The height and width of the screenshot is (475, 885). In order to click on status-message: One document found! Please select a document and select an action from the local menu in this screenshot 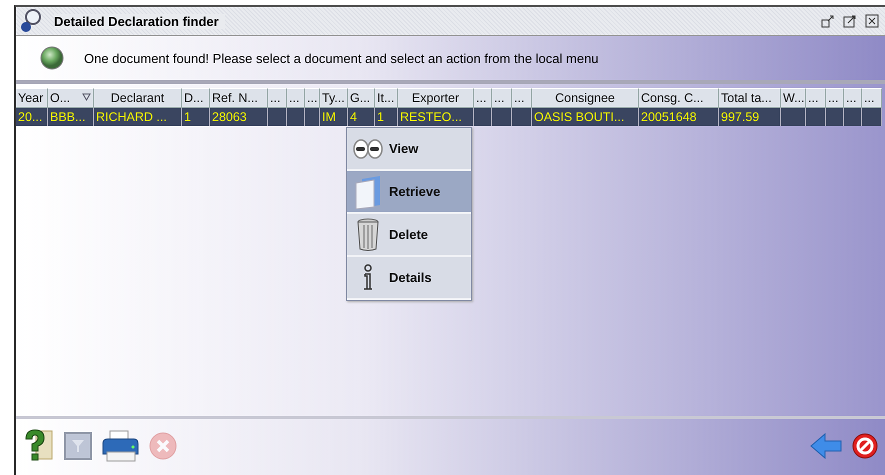, I will do `click(341, 58)`.